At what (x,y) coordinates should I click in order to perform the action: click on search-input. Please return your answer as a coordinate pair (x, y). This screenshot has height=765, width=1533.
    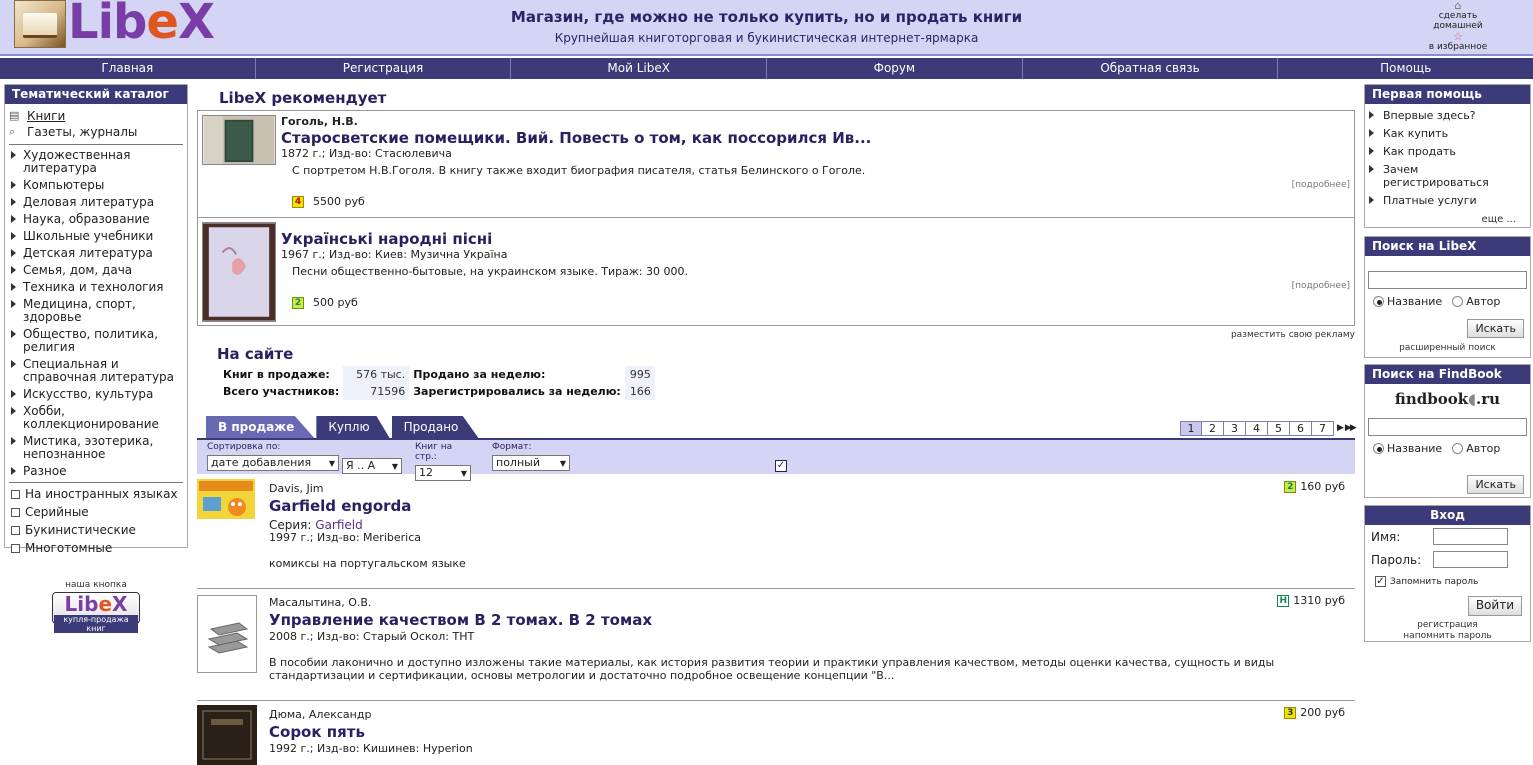
    Looking at the image, I should click on (1447, 280).